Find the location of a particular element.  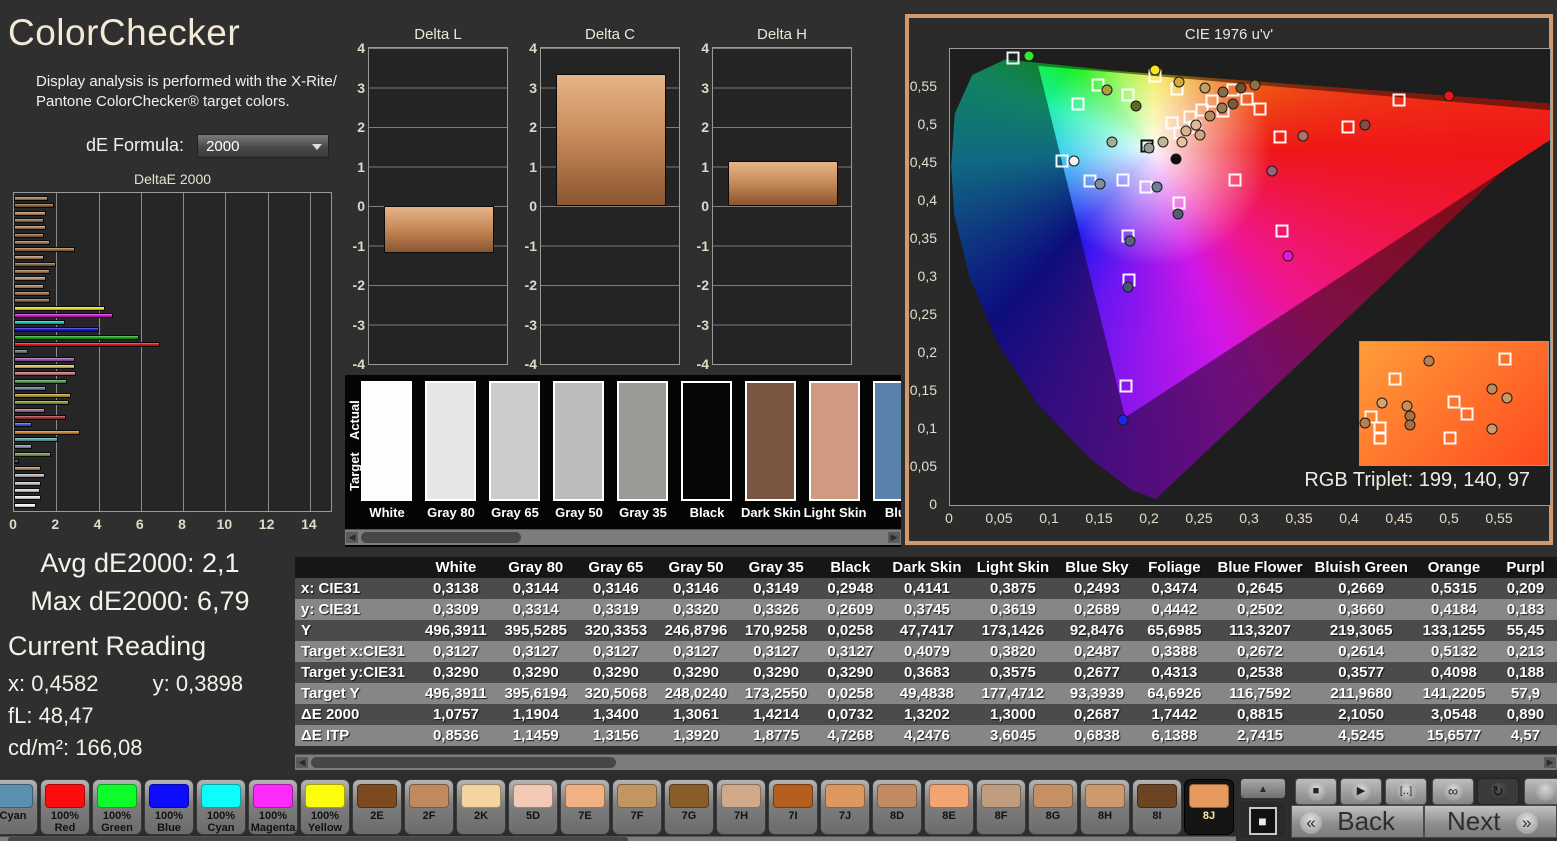

patch-label: 5D is located at coordinates (533, 816).